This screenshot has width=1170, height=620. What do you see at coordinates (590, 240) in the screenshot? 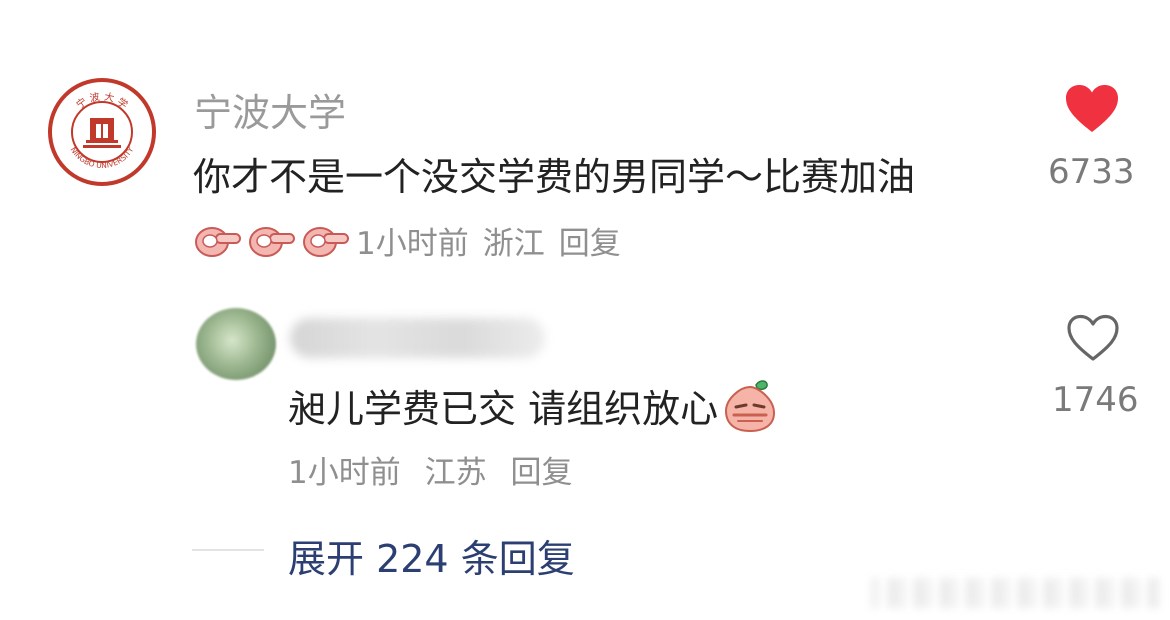
I see `comment-reply-button: 回复` at bounding box center [590, 240].